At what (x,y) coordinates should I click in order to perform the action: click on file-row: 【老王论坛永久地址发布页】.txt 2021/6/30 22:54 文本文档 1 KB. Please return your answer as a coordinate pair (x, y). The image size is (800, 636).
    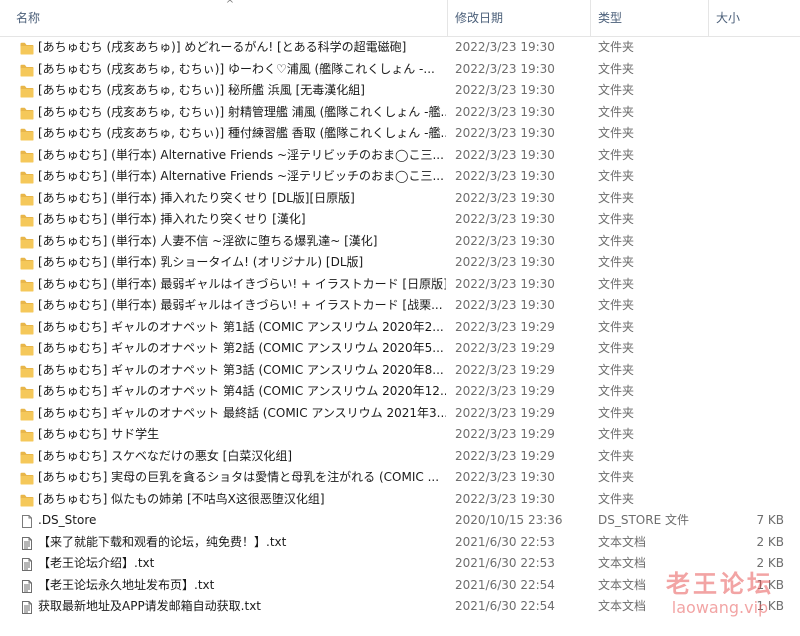
    Looking at the image, I should click on (400, 586).